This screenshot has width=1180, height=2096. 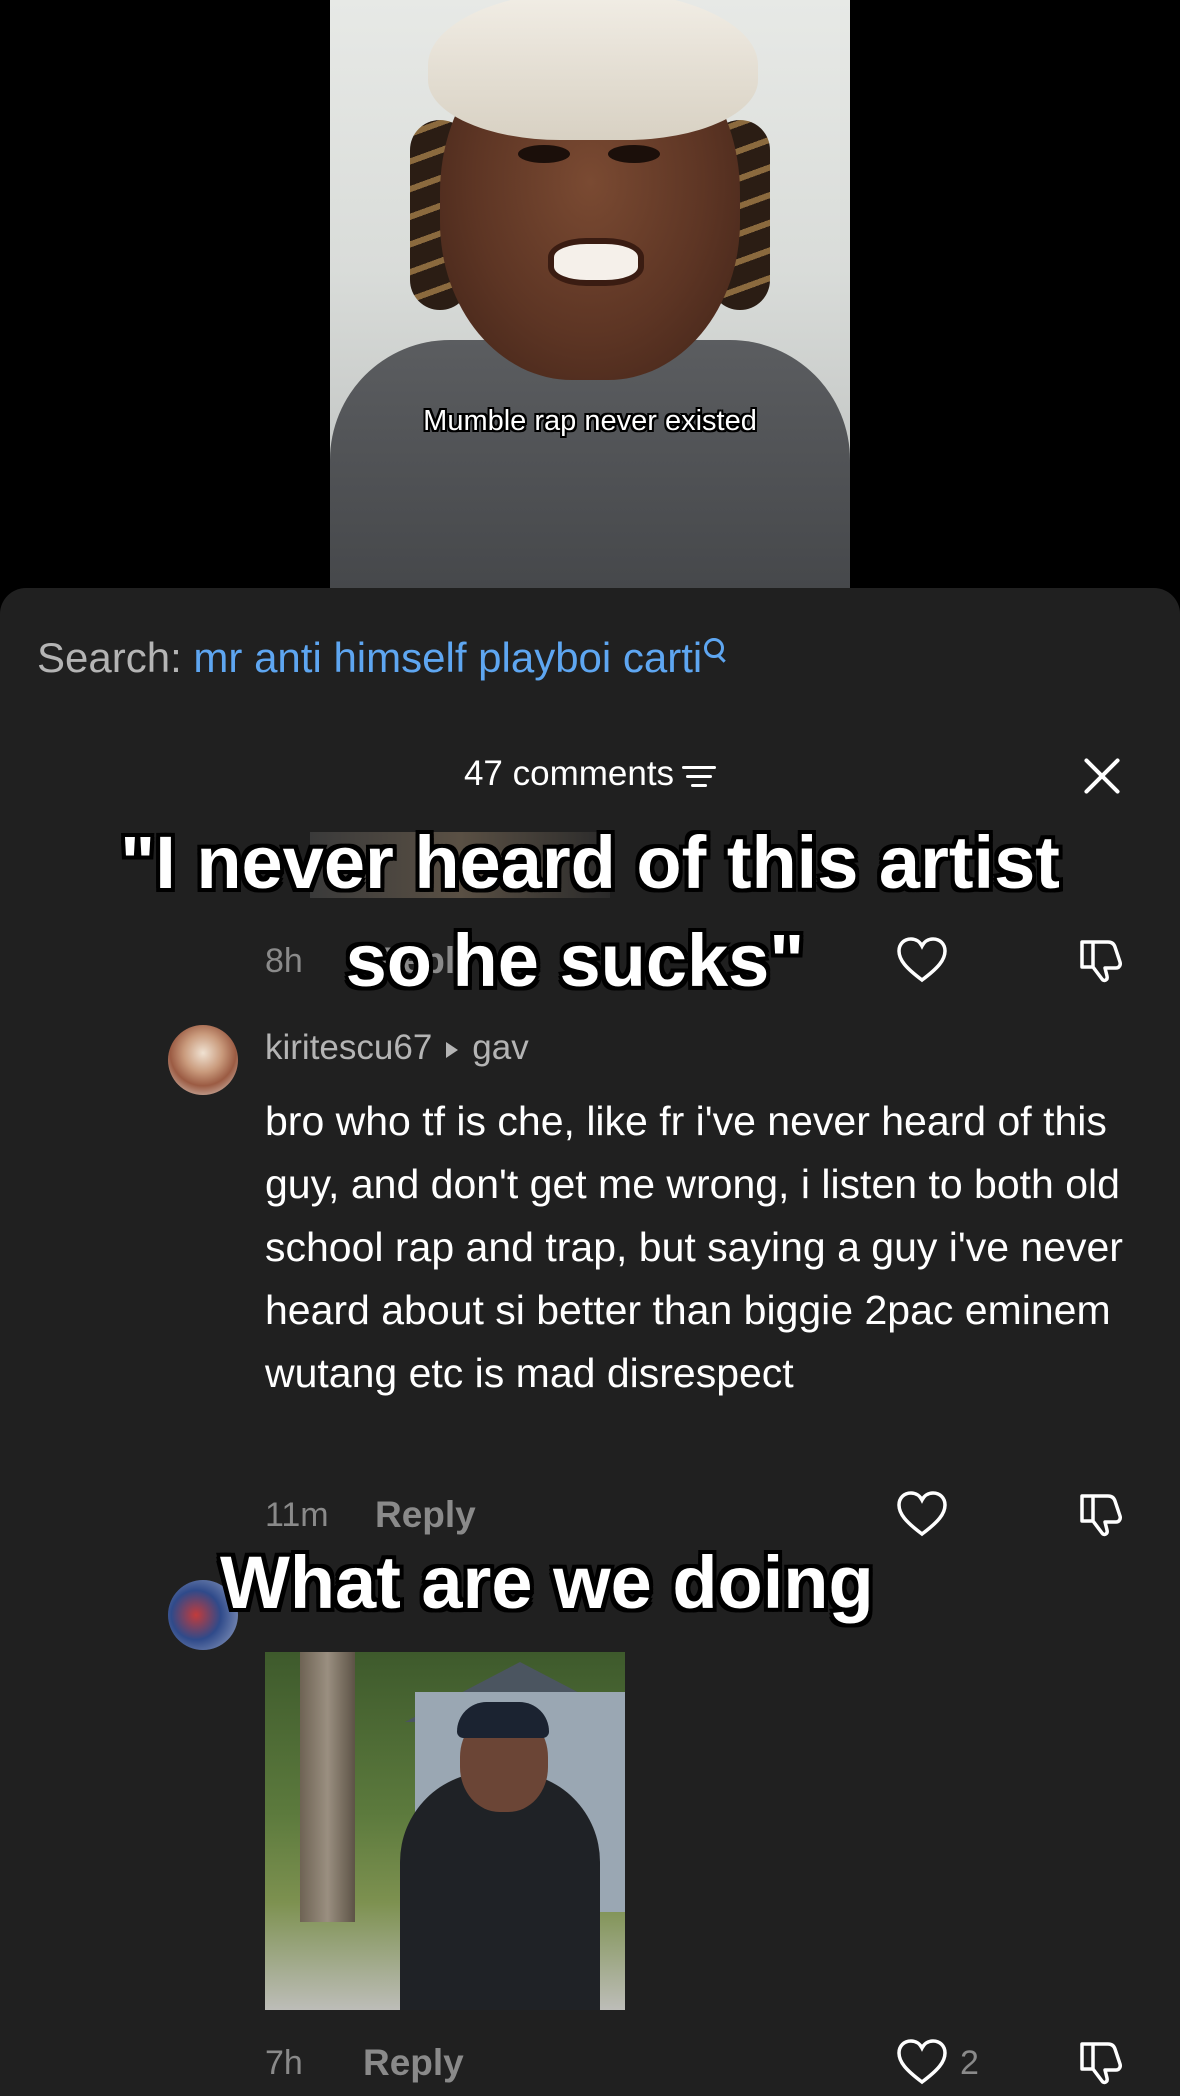 I want to click on video-frame-durag, so click(x=593, y=70).